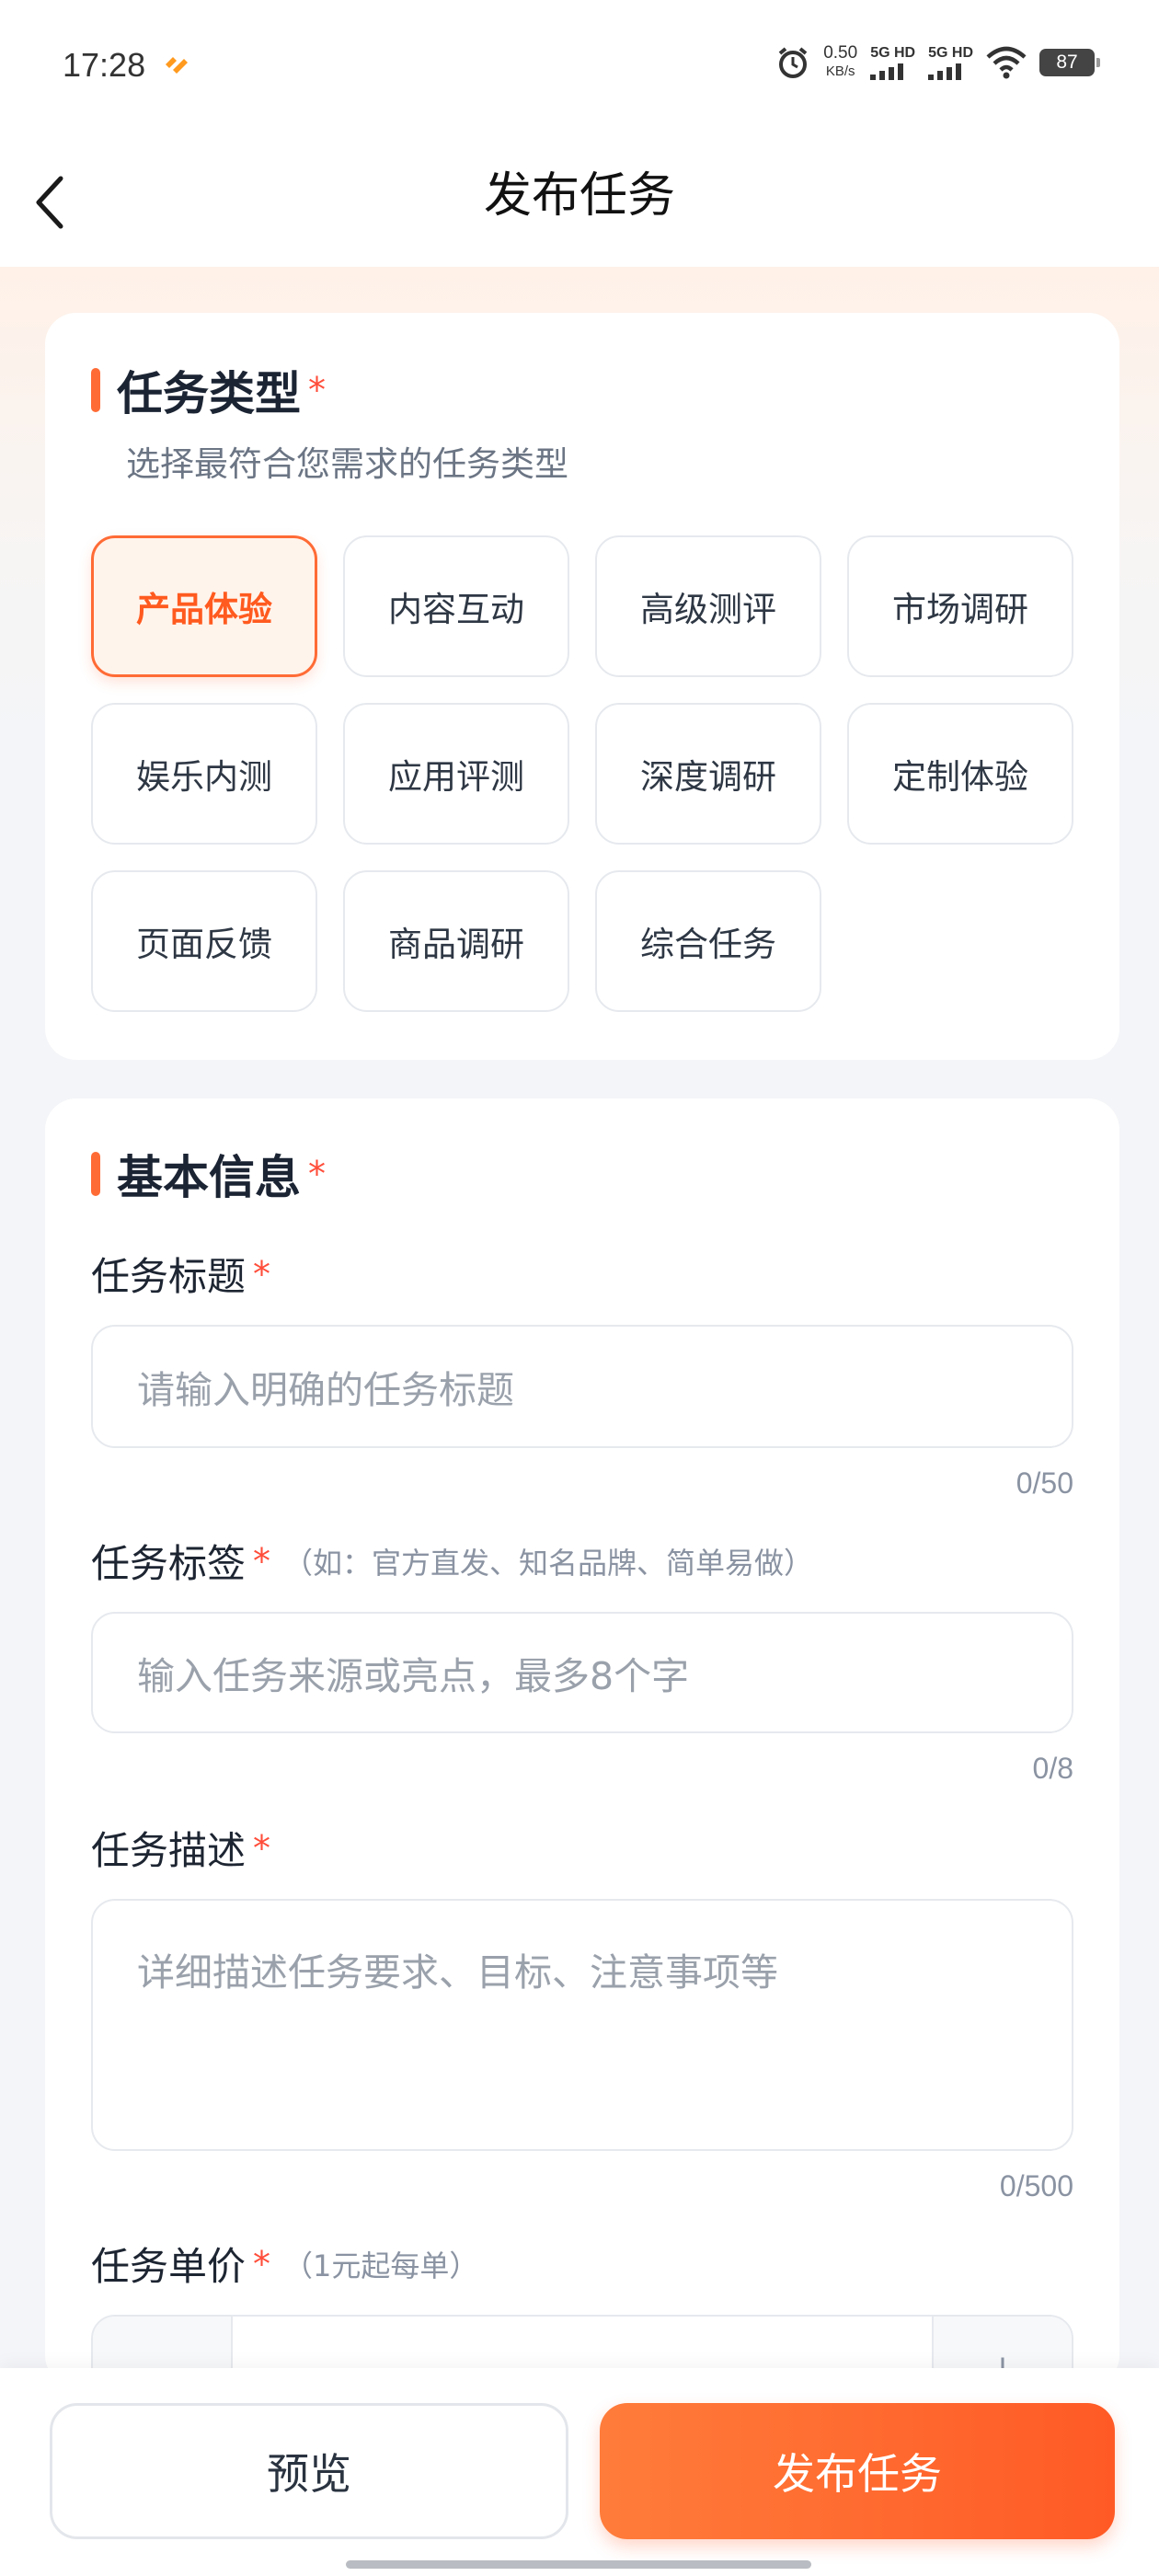  Describe the element at coordinates (204, 606) in the screenshot. I see `type-option-product-experience: 产品体验` at that location.